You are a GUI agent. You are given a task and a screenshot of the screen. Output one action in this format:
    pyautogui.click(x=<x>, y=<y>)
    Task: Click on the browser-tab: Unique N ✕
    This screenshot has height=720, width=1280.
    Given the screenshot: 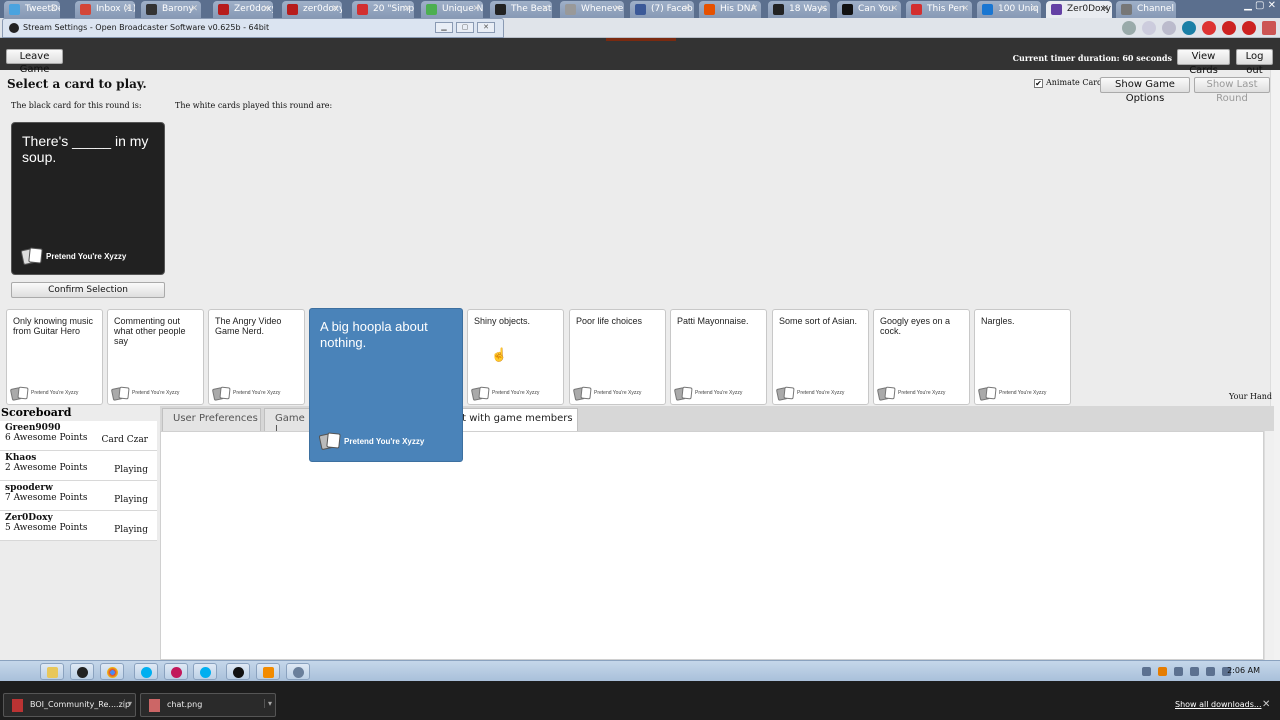 What is the action you would take?
    pyautogui.click(x=452, y=9)
    